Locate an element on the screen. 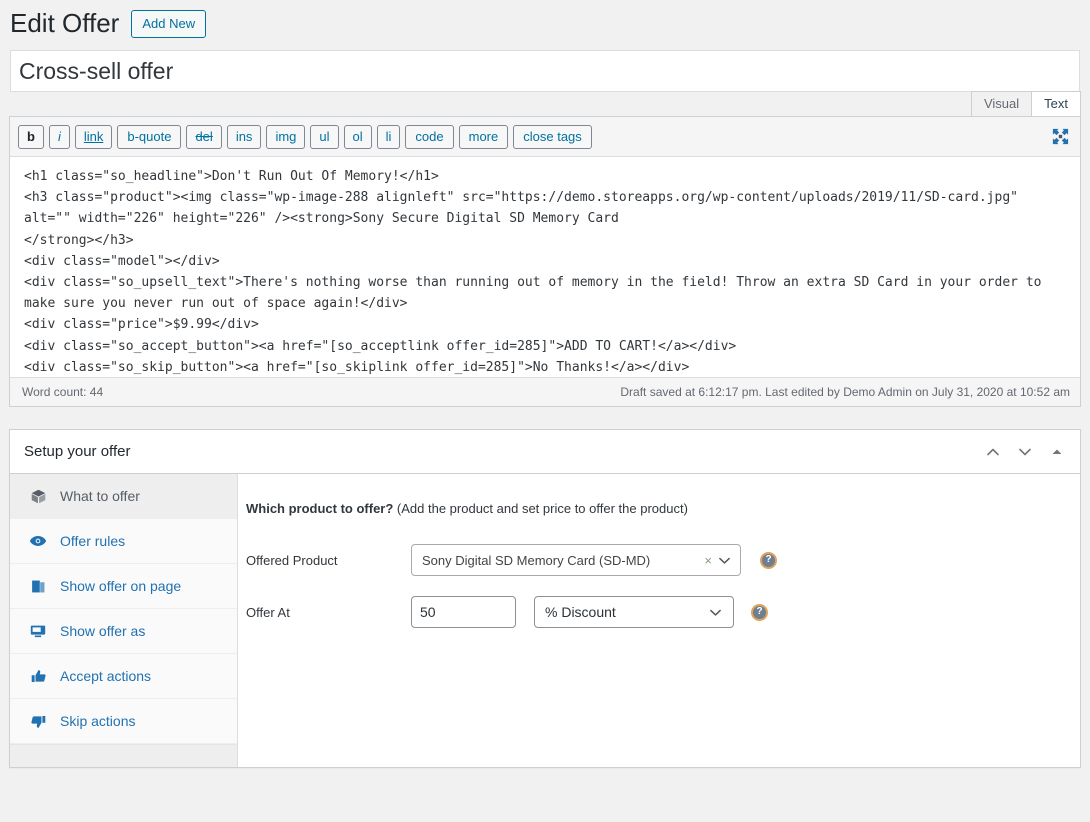  metabox-title: Setup your offer is located at coordinates (77, 451).